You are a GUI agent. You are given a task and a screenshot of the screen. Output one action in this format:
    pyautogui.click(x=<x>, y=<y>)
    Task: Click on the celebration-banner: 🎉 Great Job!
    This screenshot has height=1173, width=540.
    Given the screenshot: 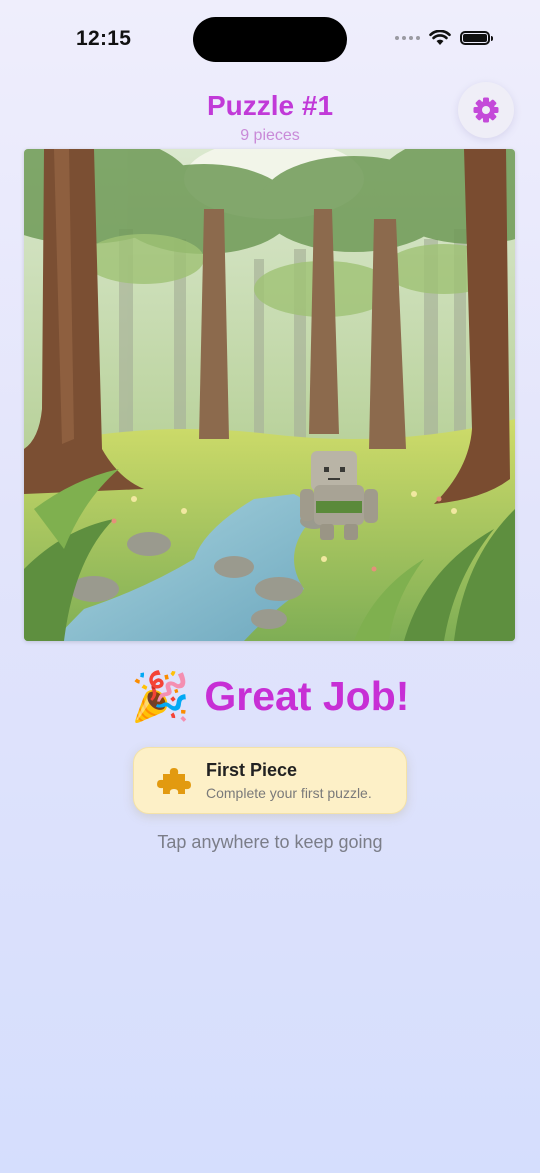 What is the action you would take?
    pyautogui.click(x=270, y=696)
    